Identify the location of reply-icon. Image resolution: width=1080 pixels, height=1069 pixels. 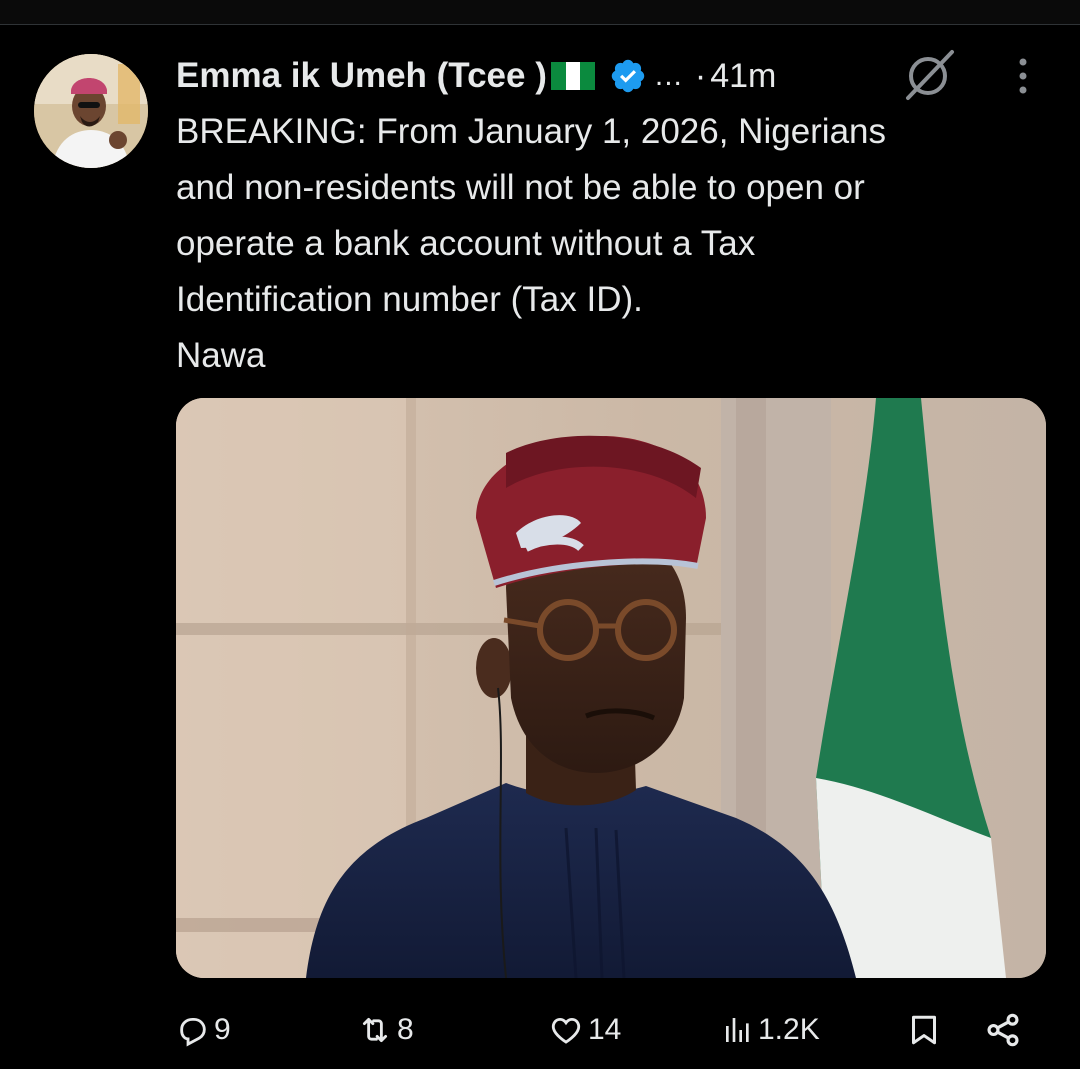
(193, 1032).